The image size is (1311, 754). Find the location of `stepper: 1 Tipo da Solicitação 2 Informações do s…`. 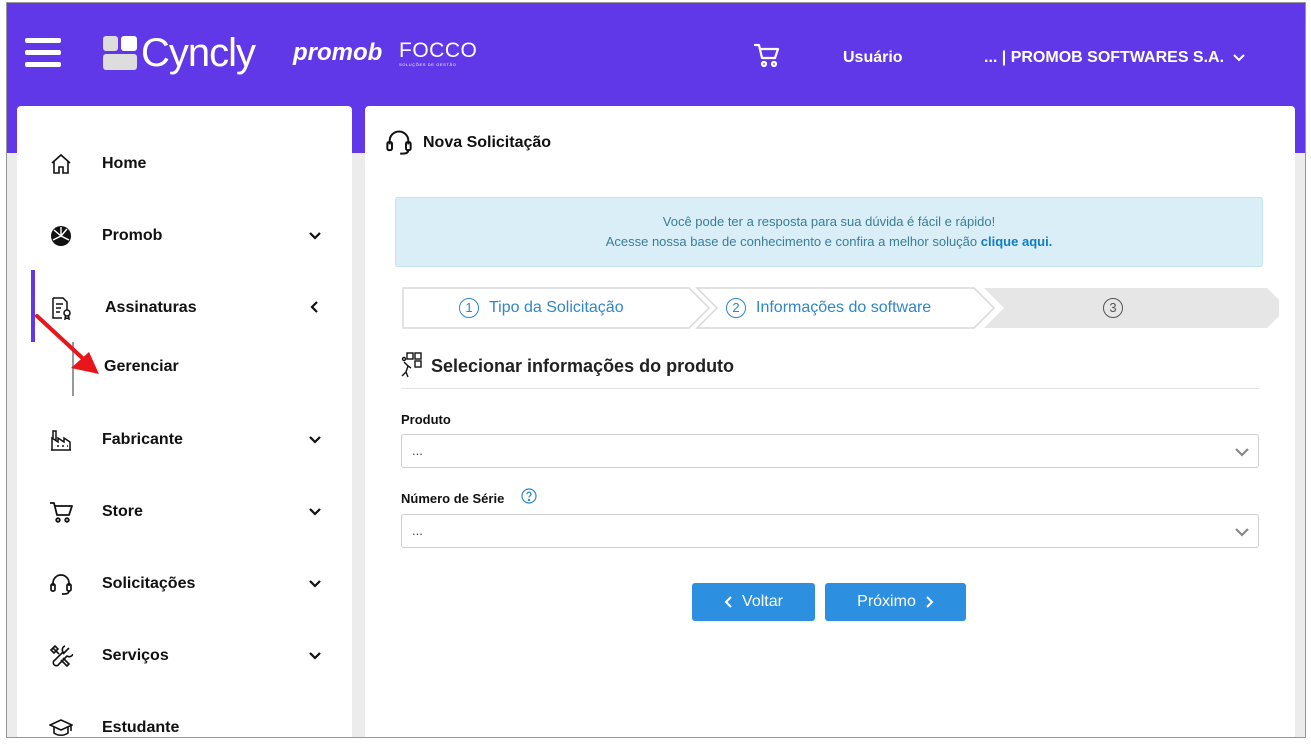

stepper: 1 Tipo da Solicitação 2 Informações do s… is located at coordinates (839, 308).